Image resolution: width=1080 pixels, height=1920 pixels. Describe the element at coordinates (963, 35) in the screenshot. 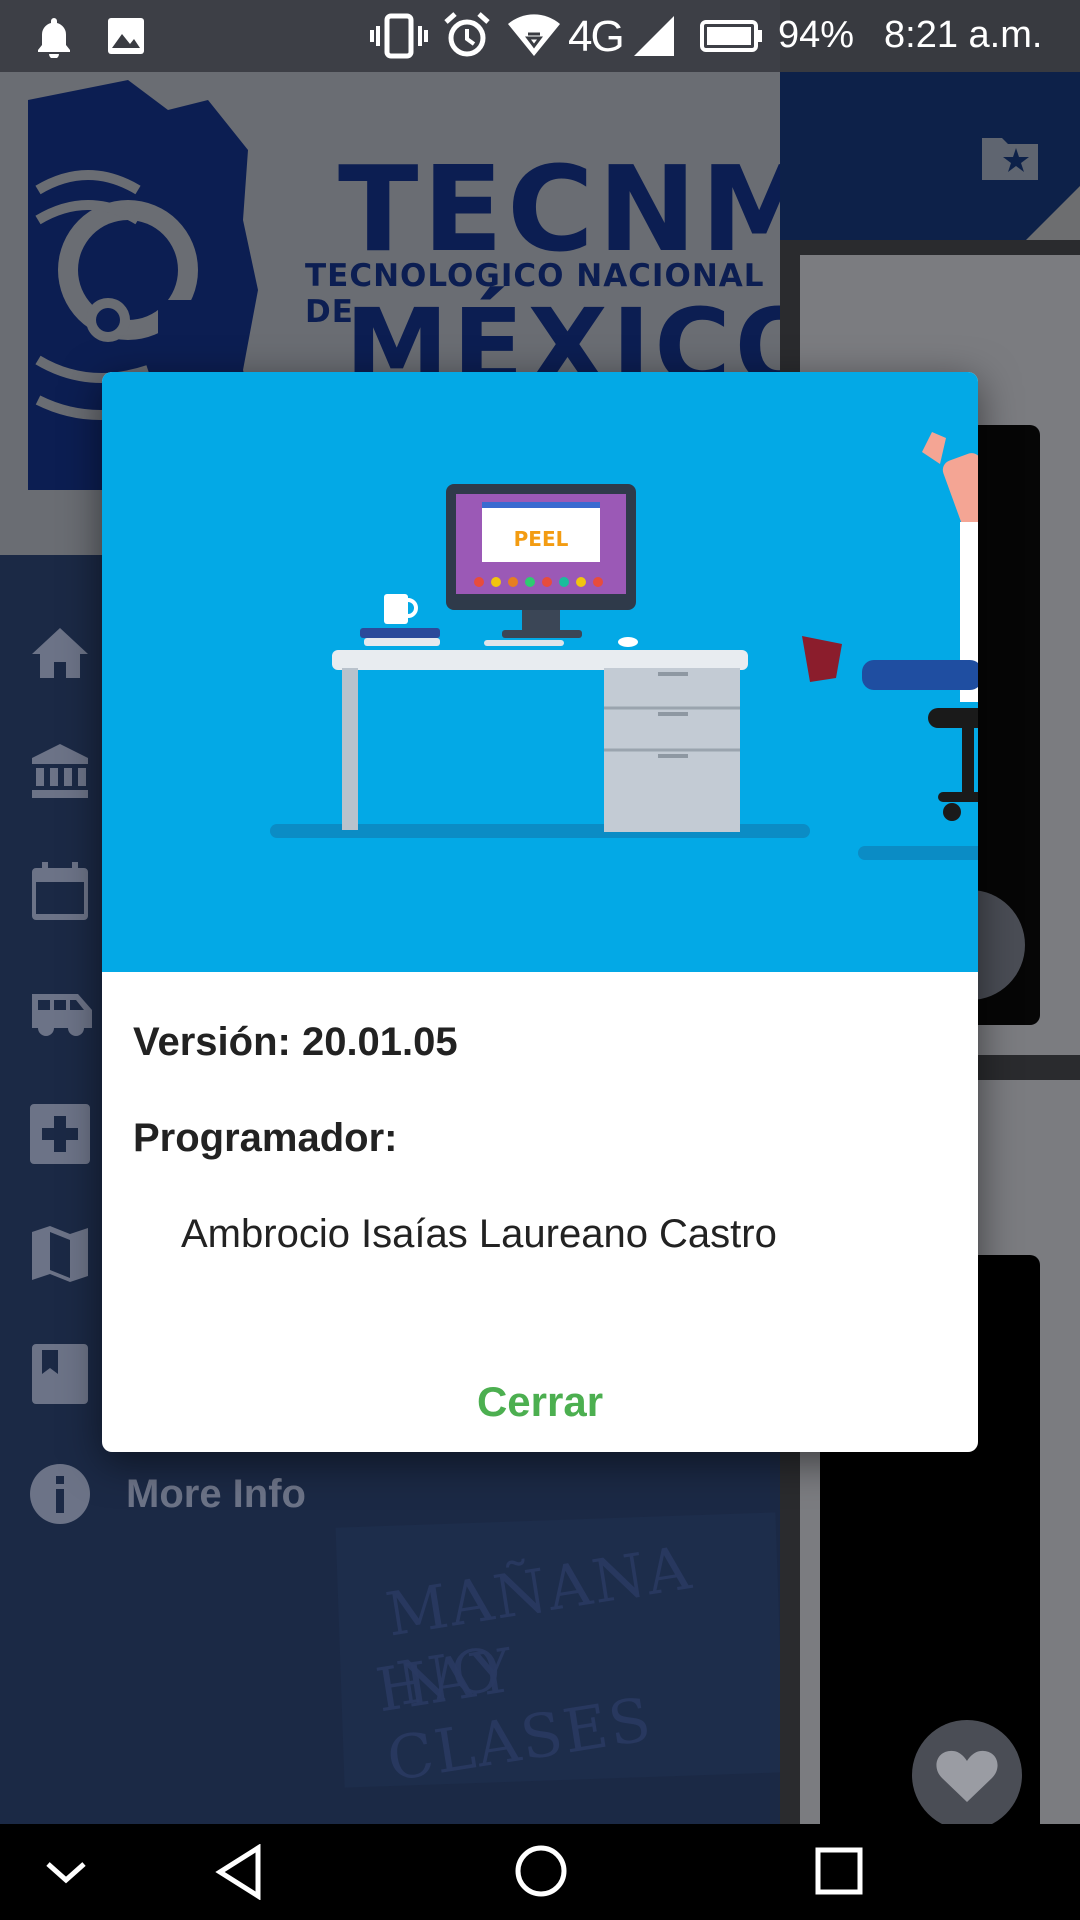

I see `clock: 8:21 a.m.` at that location.